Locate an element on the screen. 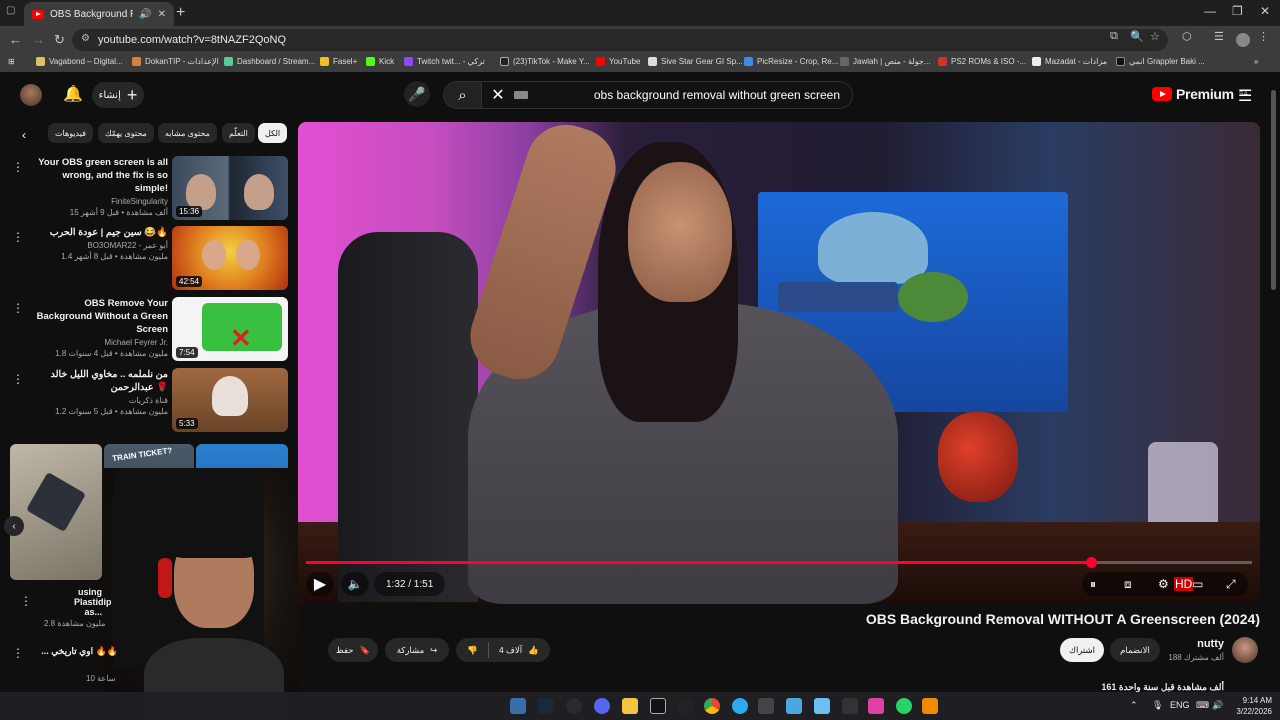 Image resolution: width=1280 pixels, height=720 pixels. create-button: إنشاء + is located at coordinates (118, 95).